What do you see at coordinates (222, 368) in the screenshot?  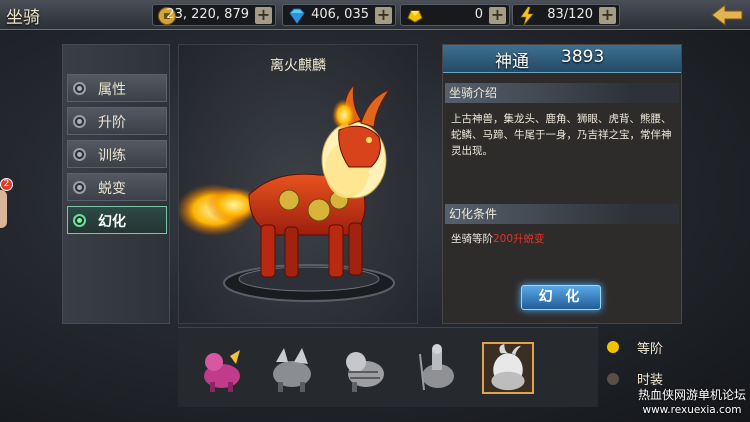 I see `skin-slot-pink-beast` at bounding box center [222, 368].